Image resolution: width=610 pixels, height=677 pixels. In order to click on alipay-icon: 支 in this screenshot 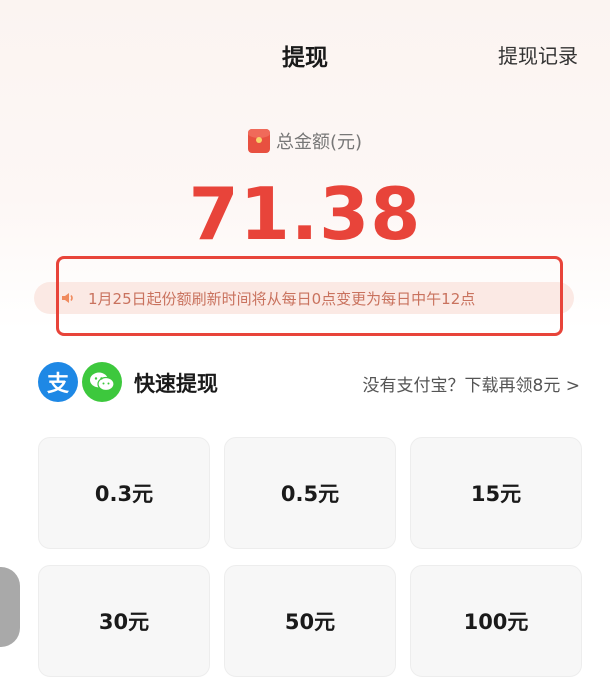, I will do `click(58, 382)`.